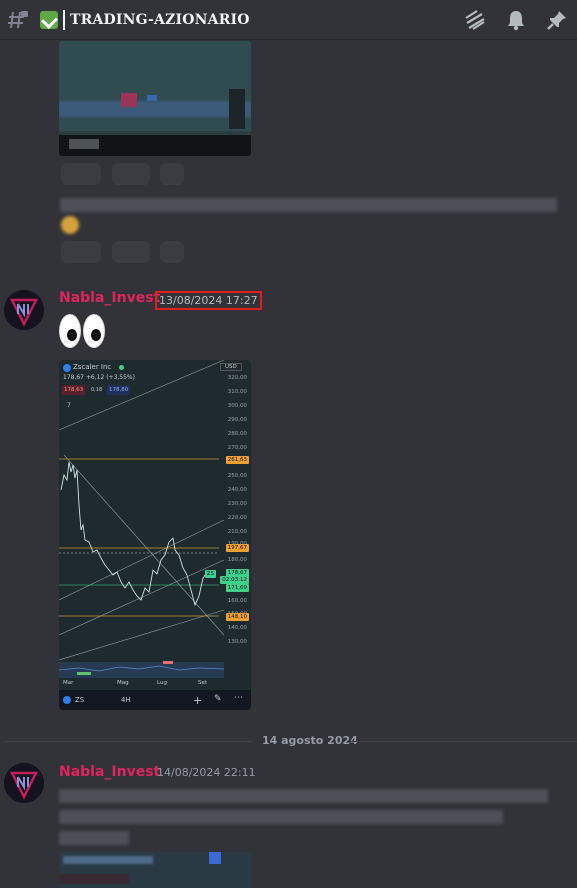 This screenshot has width=577, height=888. I want to click on chart-bottom-toolbar: ZS 4H + ✎ ⋯, so click(155, 700).